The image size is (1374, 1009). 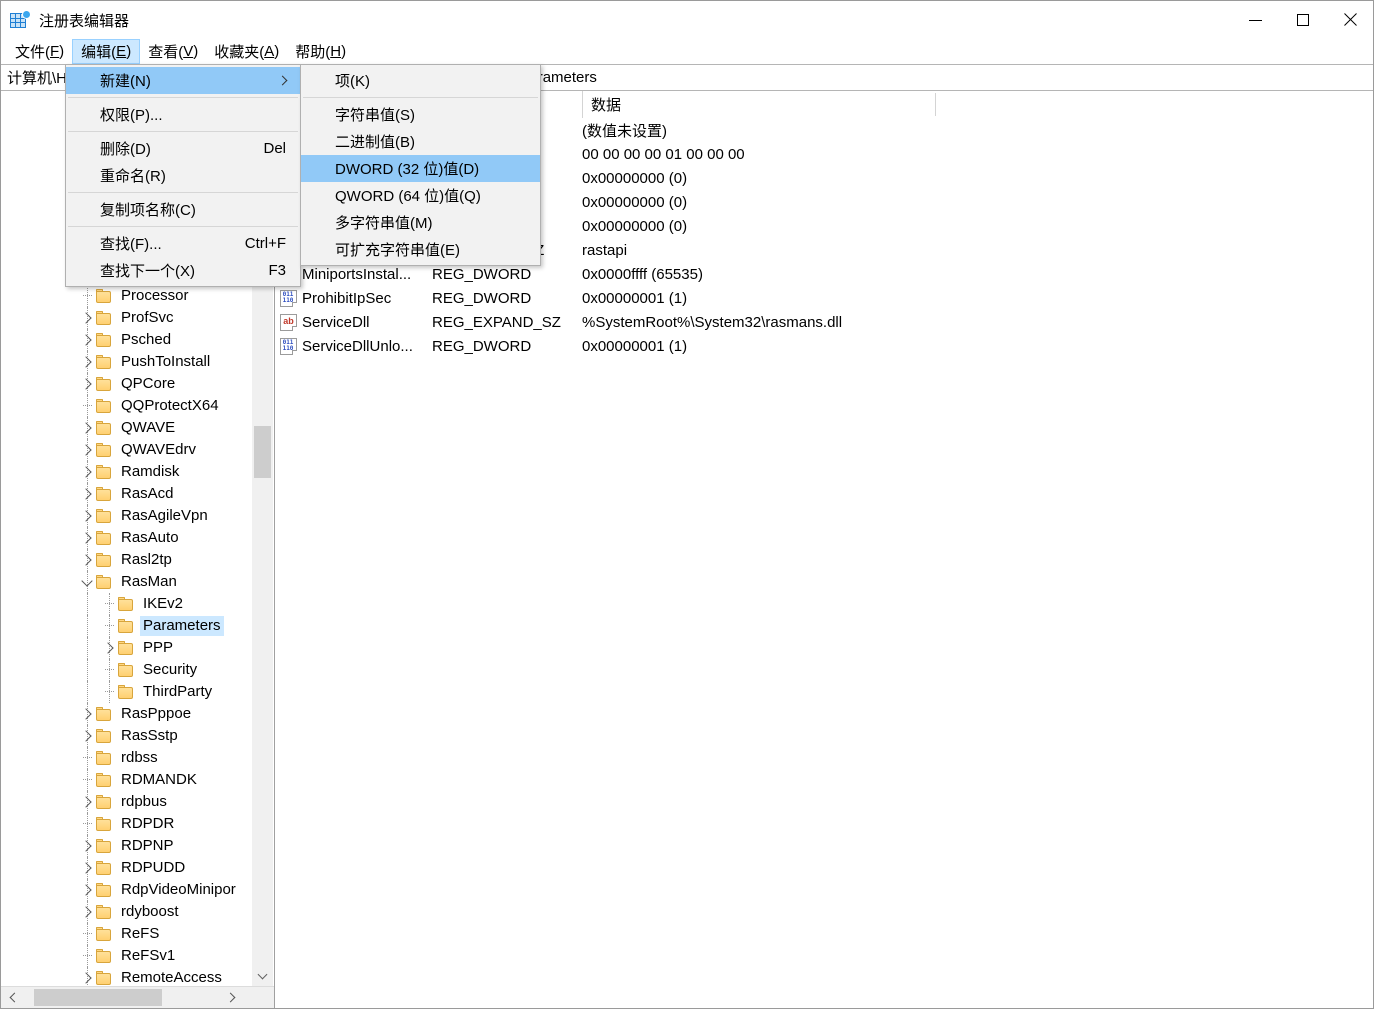 I want to click on tree-item-rdbss: rdbss, so click(x=127, y=758).